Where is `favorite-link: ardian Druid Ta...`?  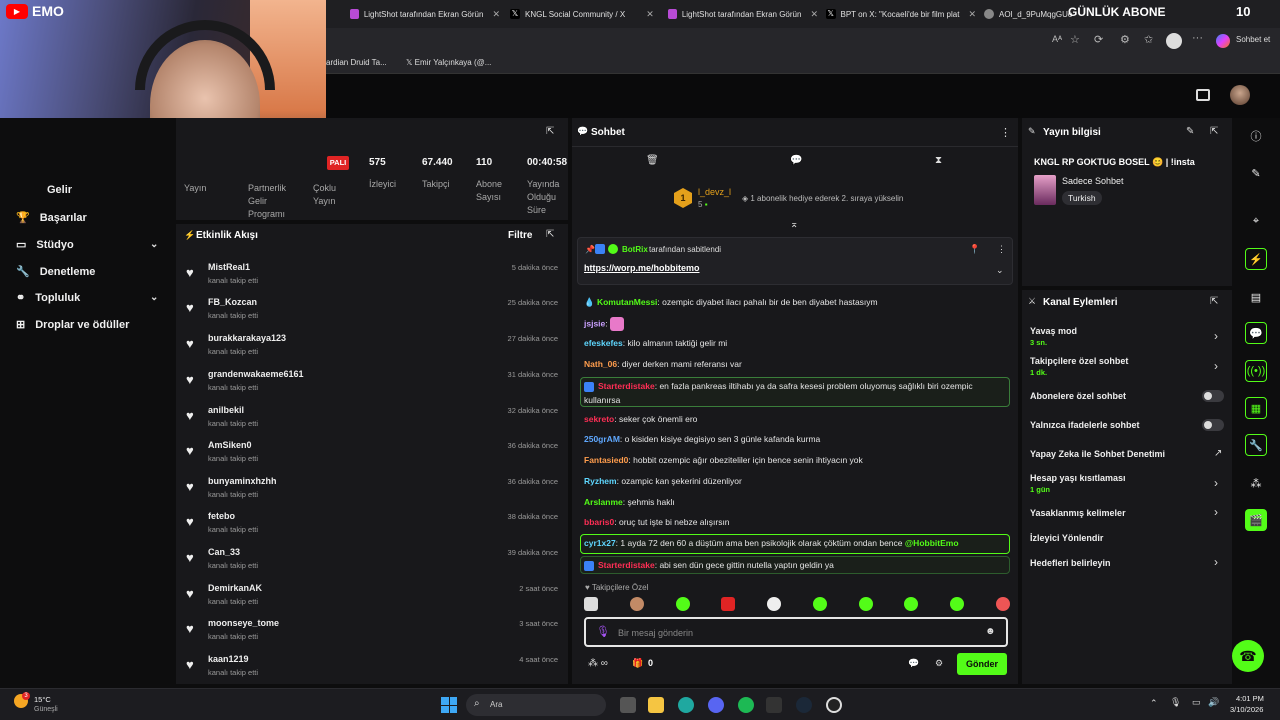 favorite-link: ardian Druid Ta... is located at coordinates (356, 62).